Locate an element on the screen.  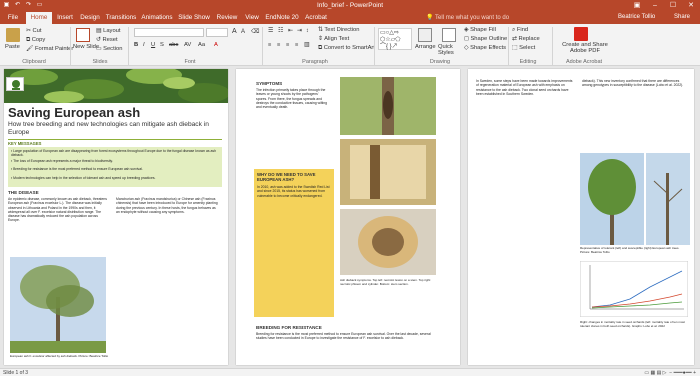
increase-indent-icon: ⇥ is located at coordinates (299, 31).